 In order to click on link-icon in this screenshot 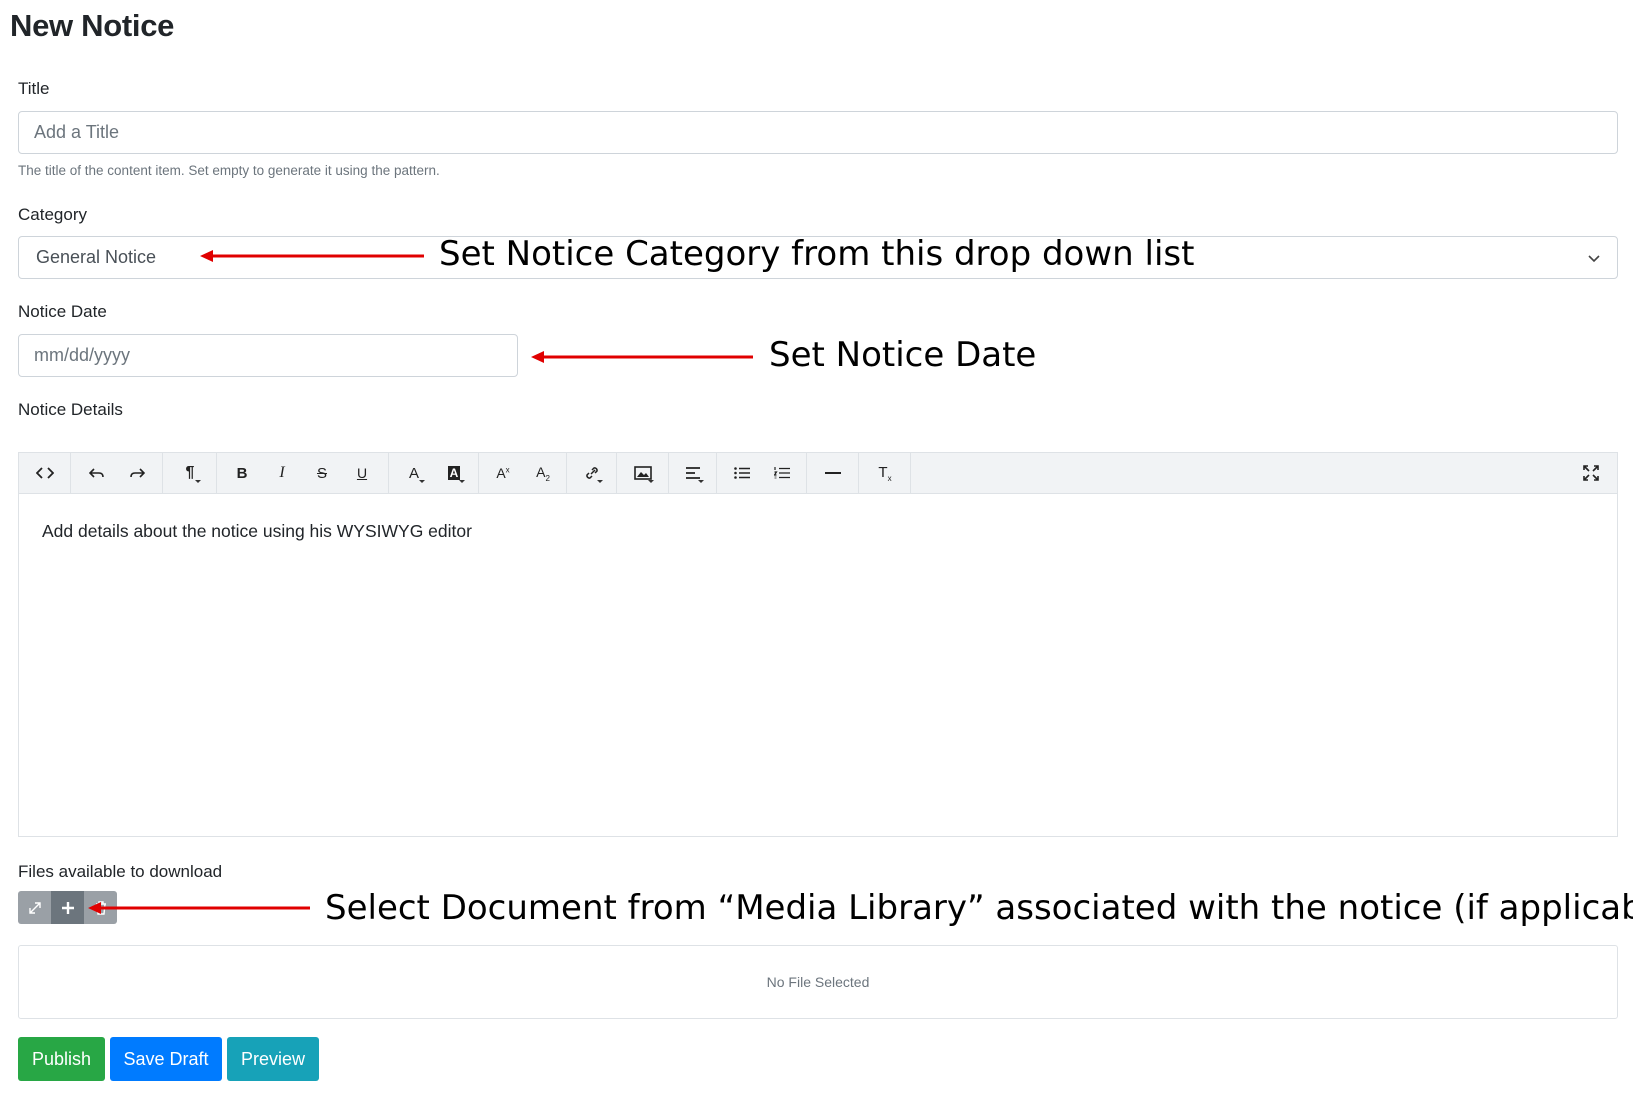, I will do `click(592, 473)`.